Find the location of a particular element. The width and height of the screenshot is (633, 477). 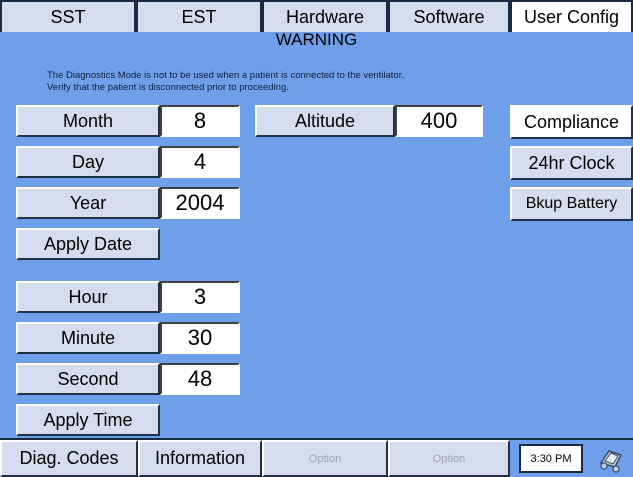

warning-title: WARNING is located at coordinates (316, 39).